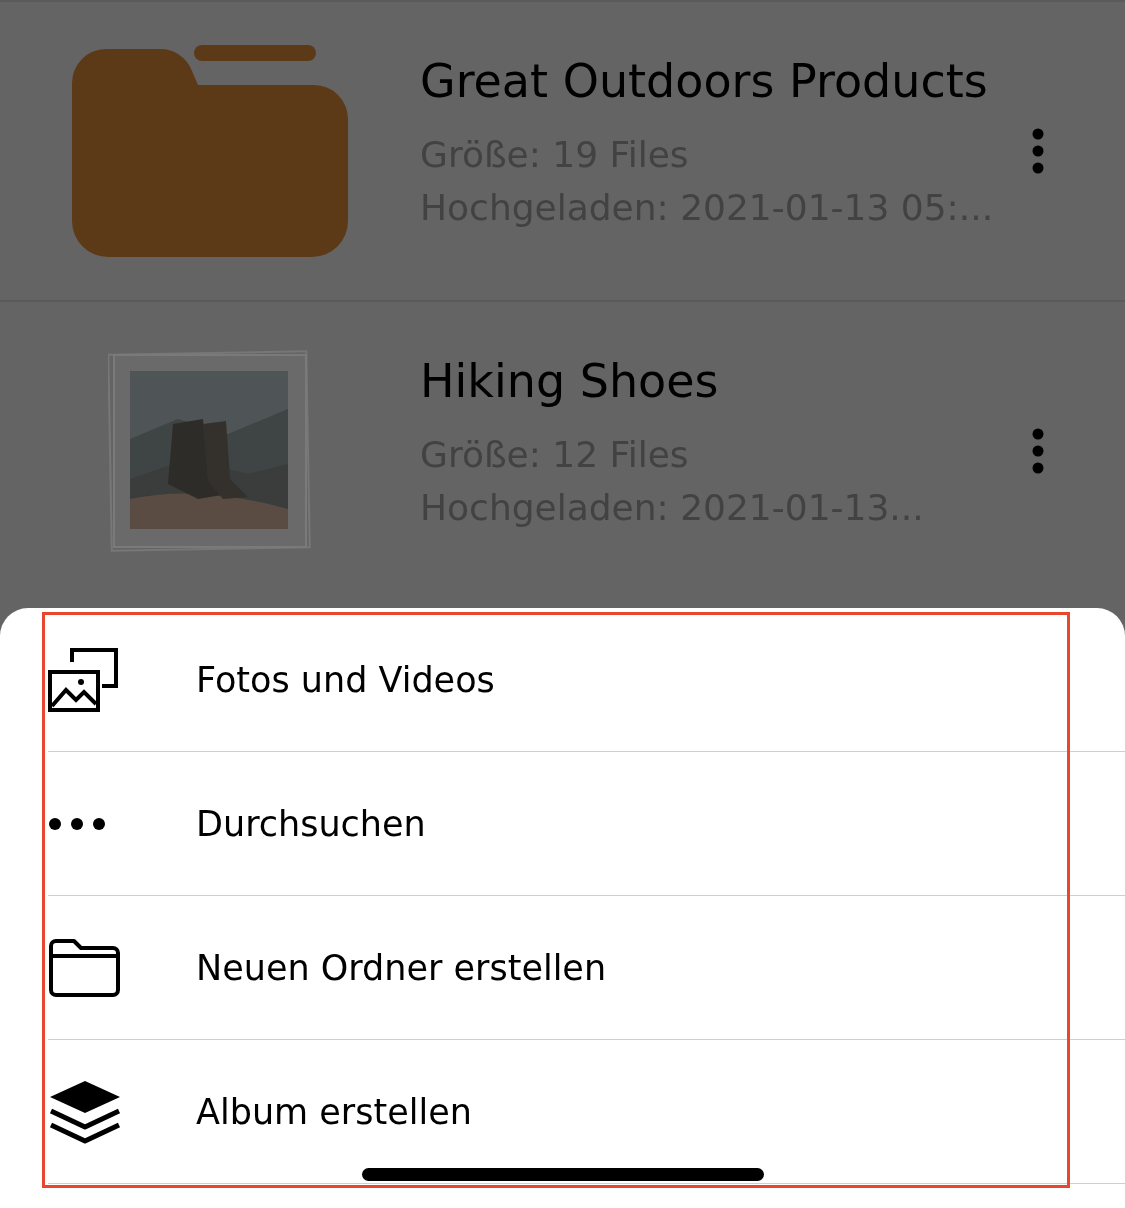 The height and width of the screenshot is (1208, 1125). I want to click on layers-icon, so click(85, 1111).